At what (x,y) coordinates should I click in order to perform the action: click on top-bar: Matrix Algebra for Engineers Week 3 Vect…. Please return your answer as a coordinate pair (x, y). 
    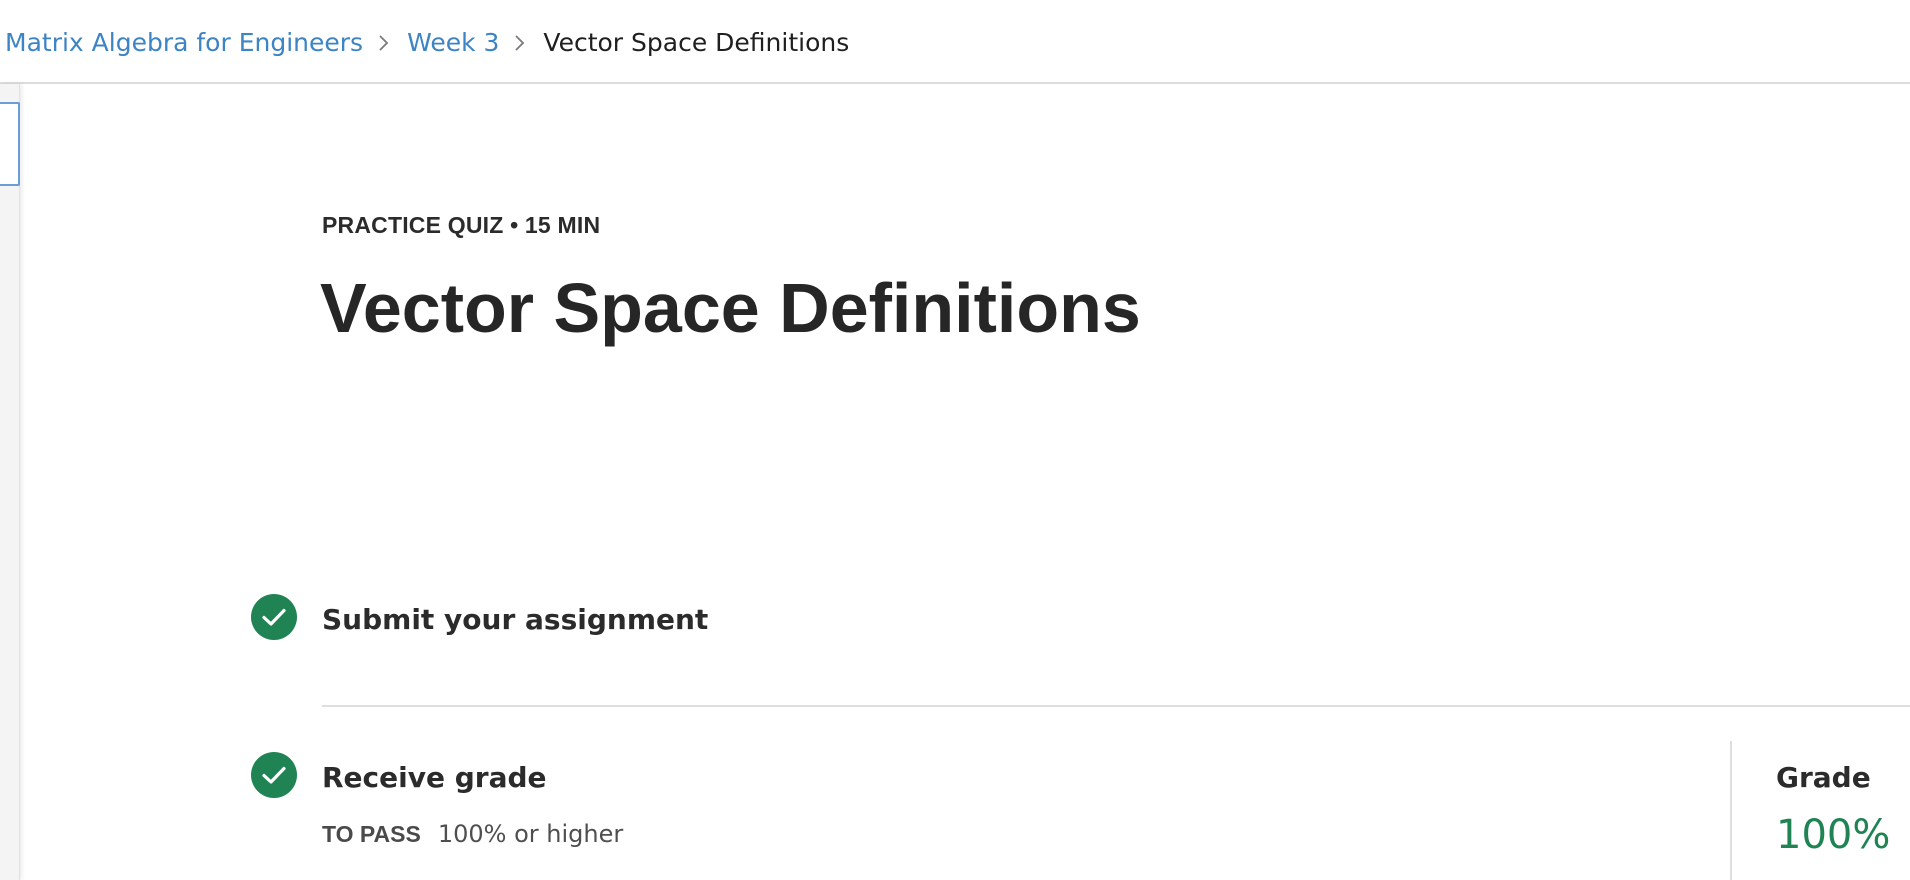
    Looking at the image, I should click on (955, 42).